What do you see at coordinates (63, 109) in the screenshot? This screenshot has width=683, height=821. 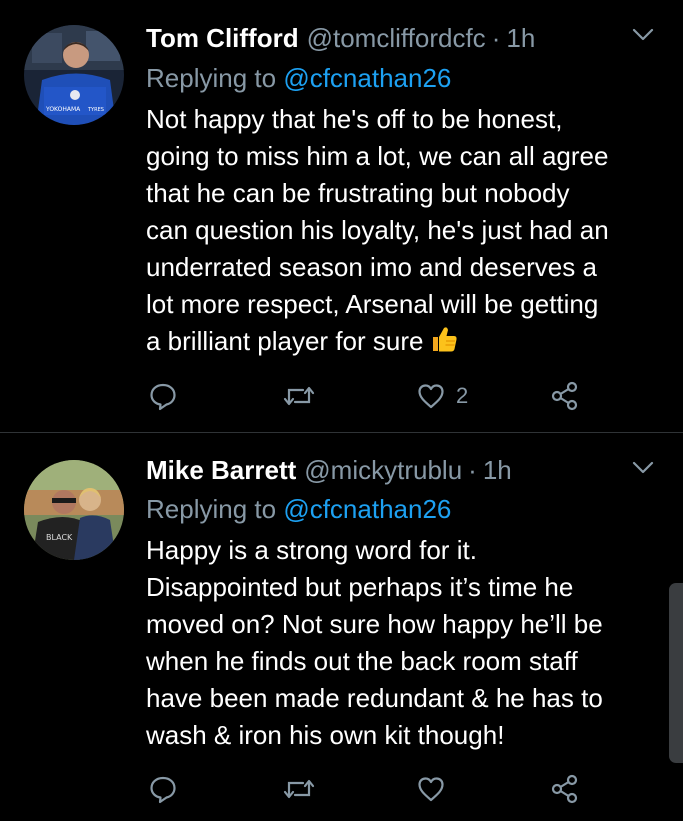 I see `avatar-shirt-text: YOKOHAMA` at bounding box center [63, 109].